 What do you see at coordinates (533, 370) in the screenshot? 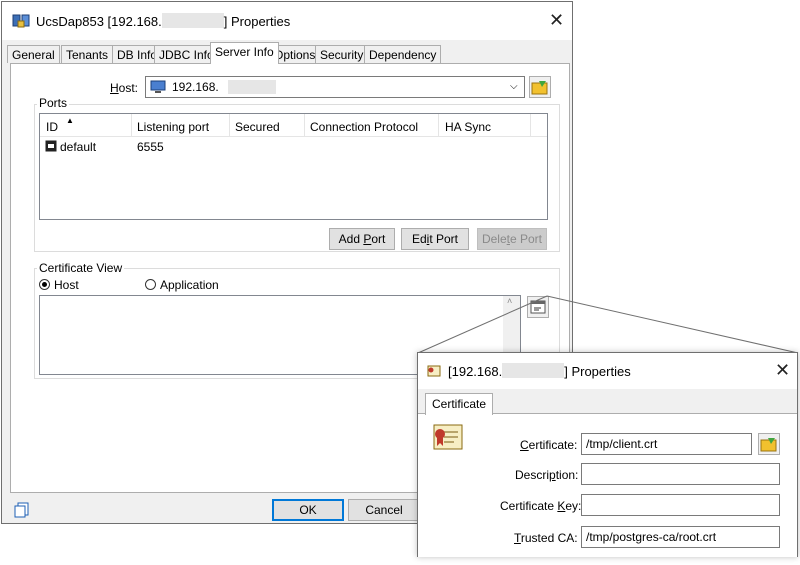
I see `redacted-ip` at bounding box center [533, 370].